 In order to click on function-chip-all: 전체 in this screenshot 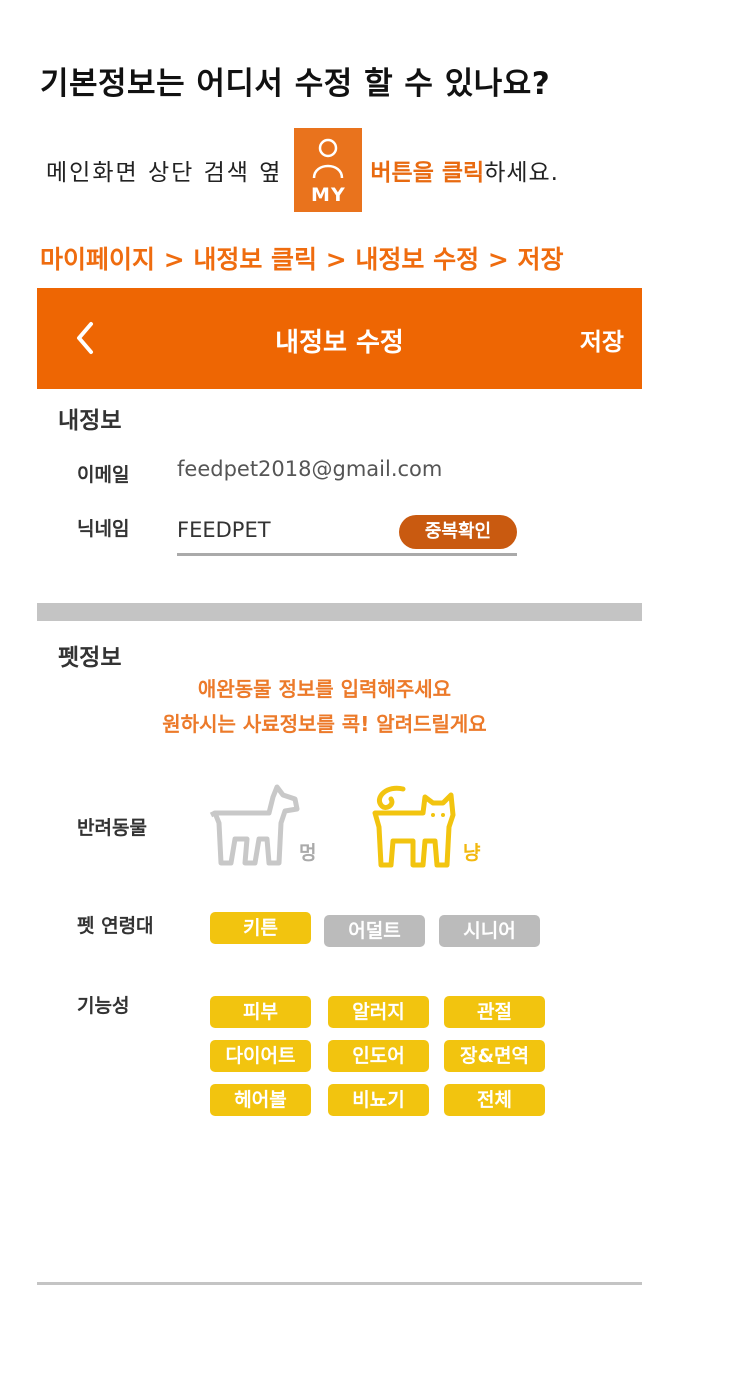, I will do `click(494, 1100)`.